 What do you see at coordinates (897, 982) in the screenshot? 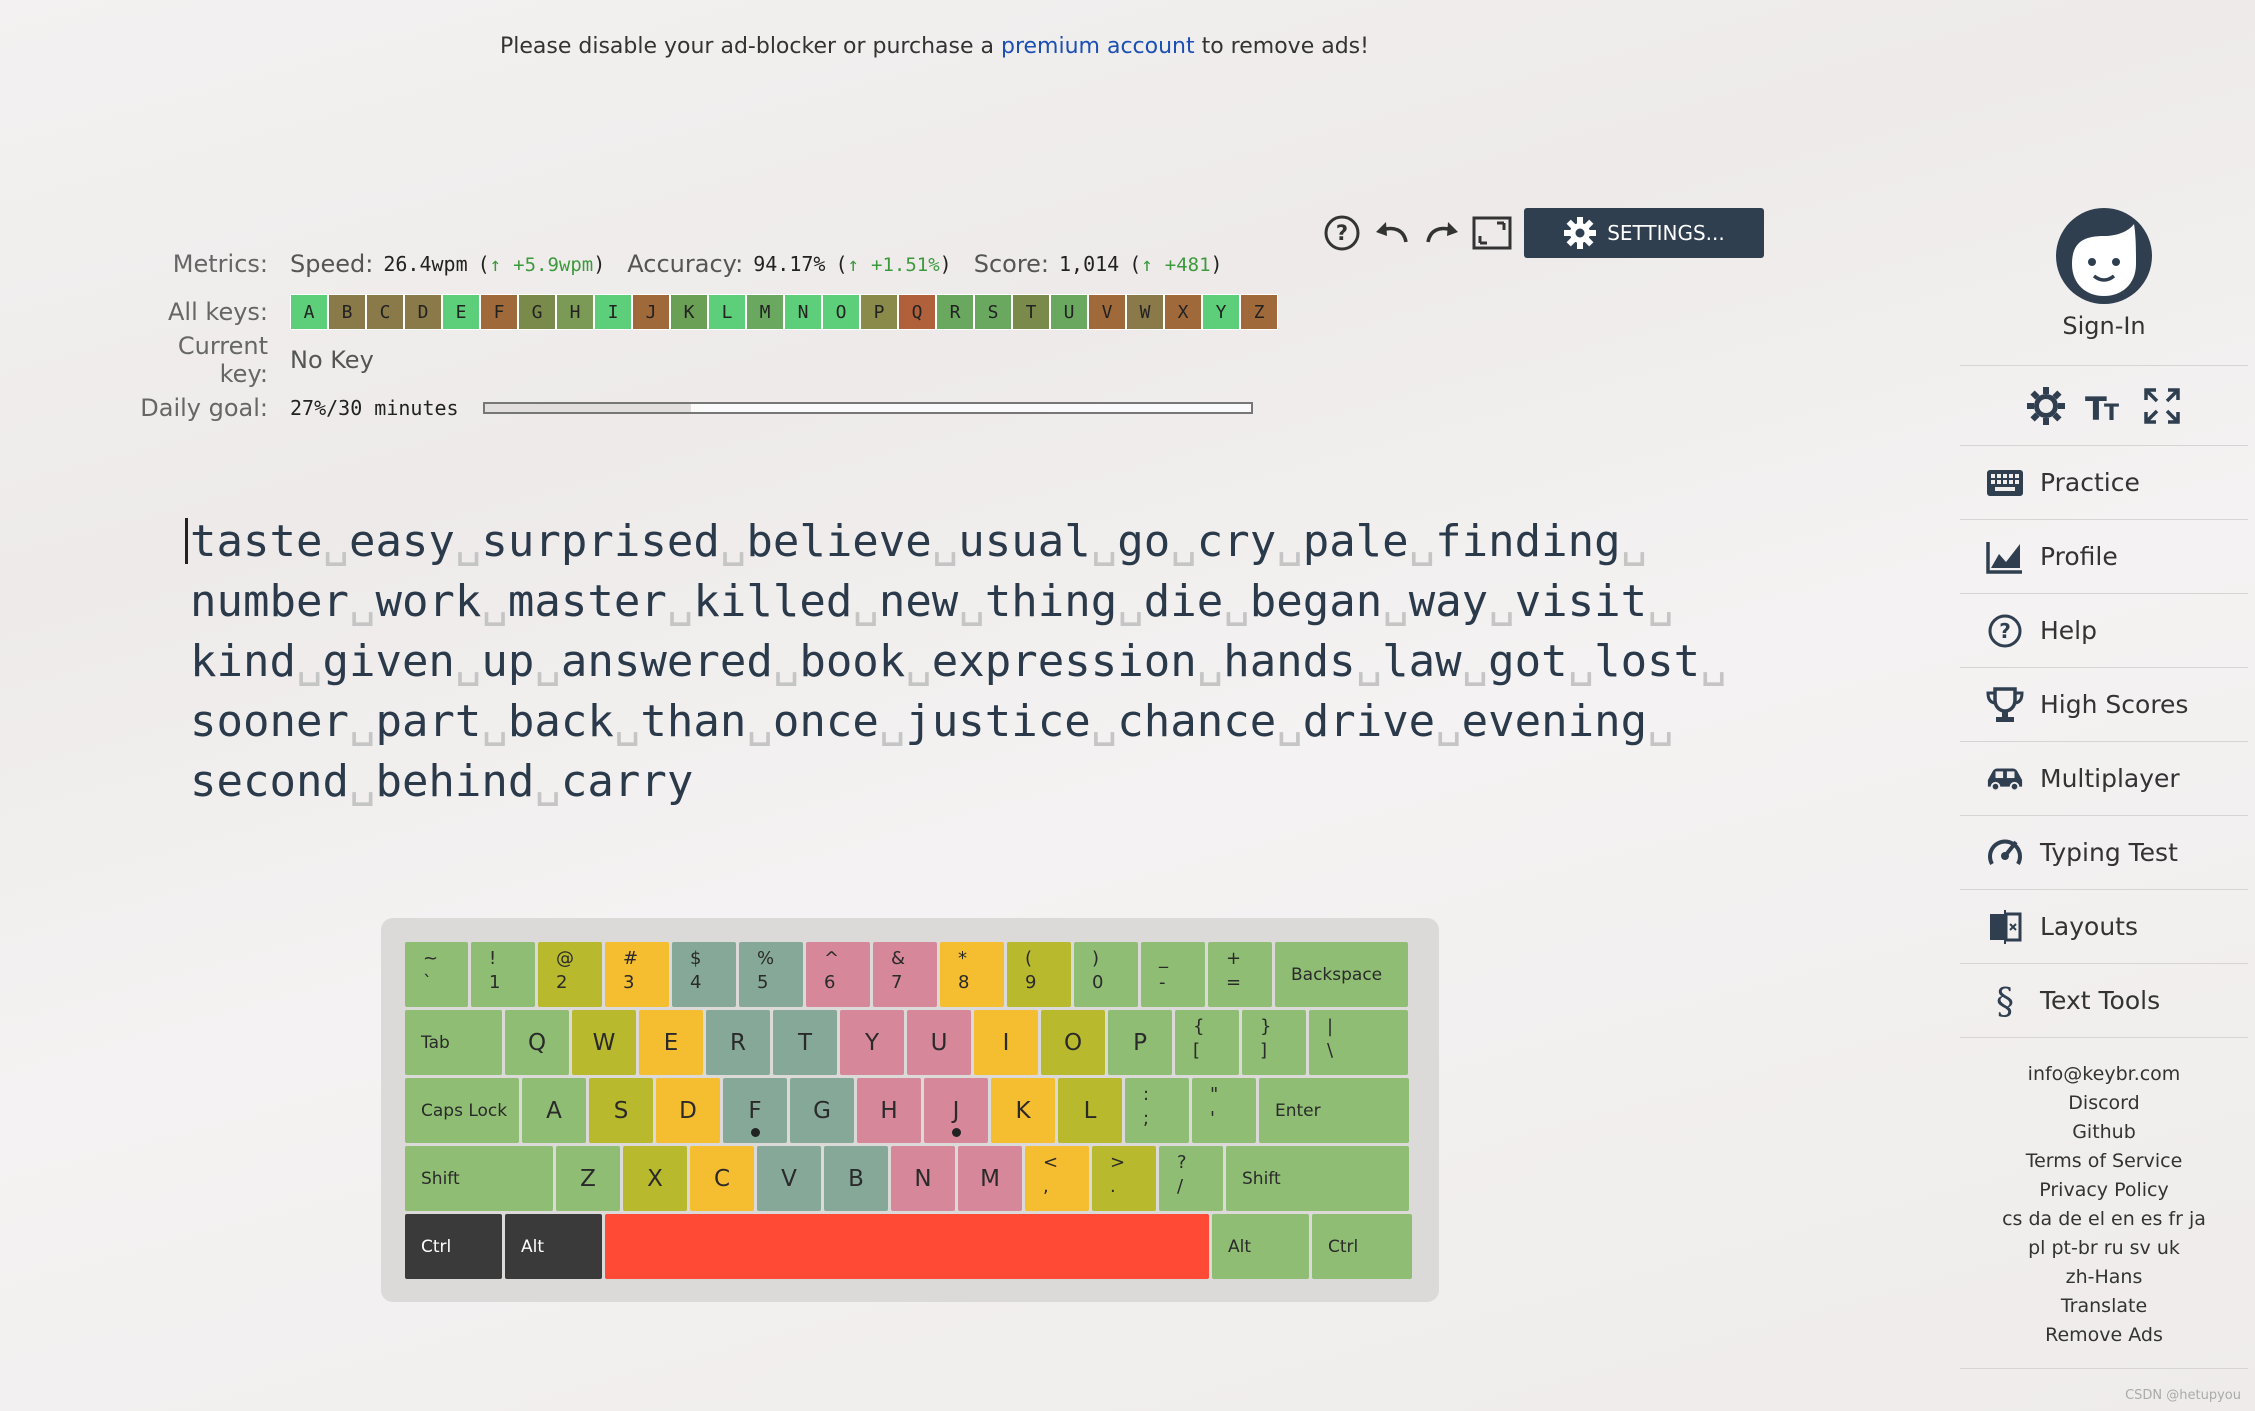
I see `key-base-label: 7` at bounding box center [897, 982].